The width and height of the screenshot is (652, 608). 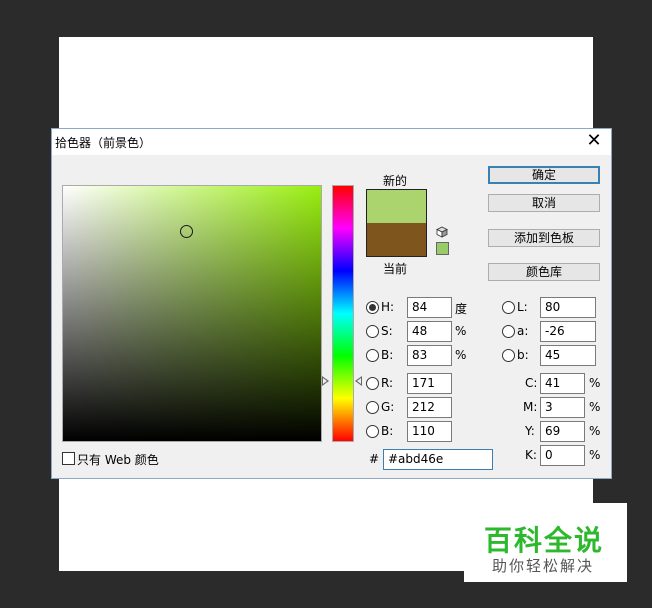 I want to click on magenta-unit: %, so click(x=595, y=407).